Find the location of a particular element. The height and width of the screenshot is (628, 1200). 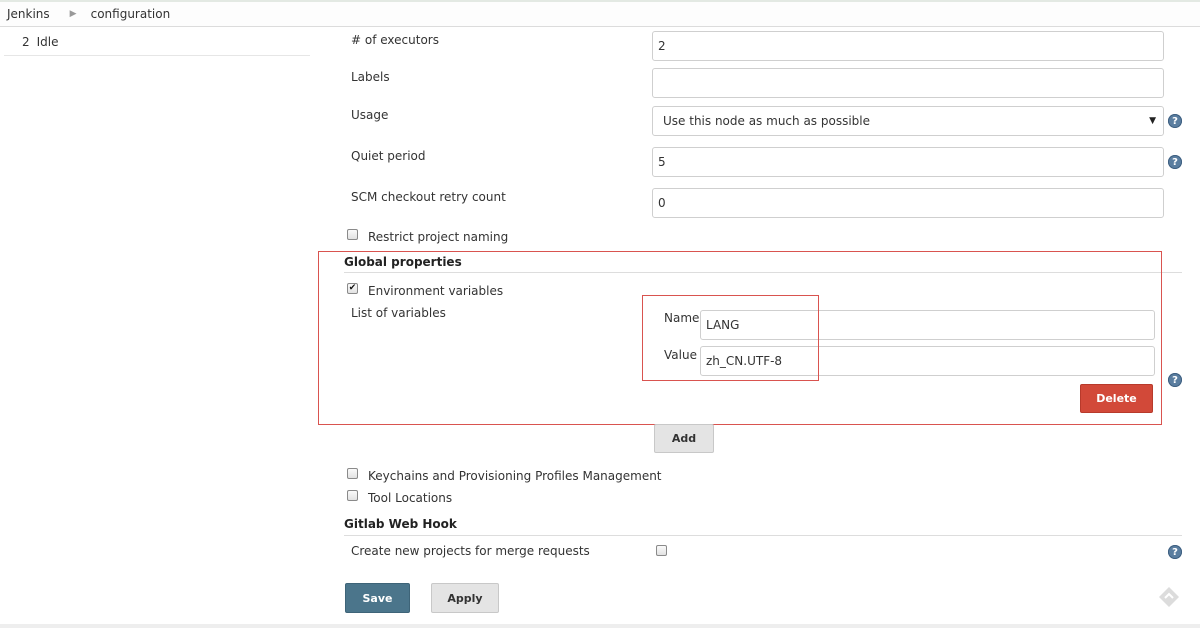

usage-select: Use this node as much as possible ▼ is located at coordinates (908, 121).